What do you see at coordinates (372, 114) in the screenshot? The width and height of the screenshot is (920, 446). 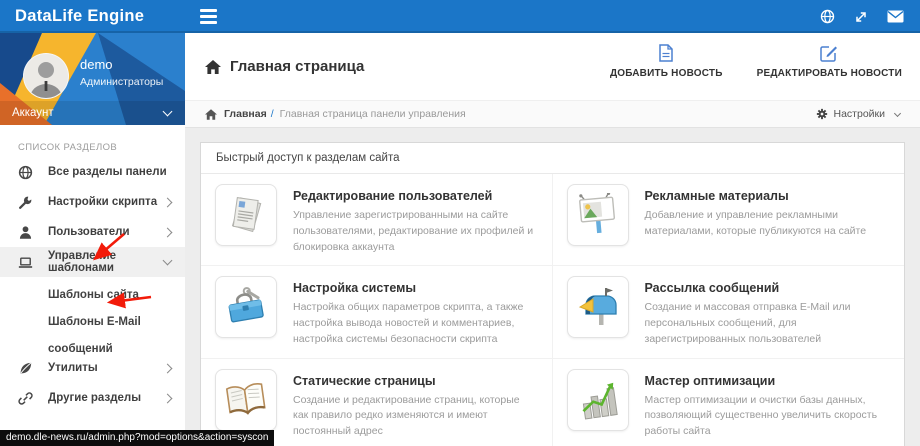 I see `breadcrumb-current: Главная страница панели управления` at bounding box center [372, 114].